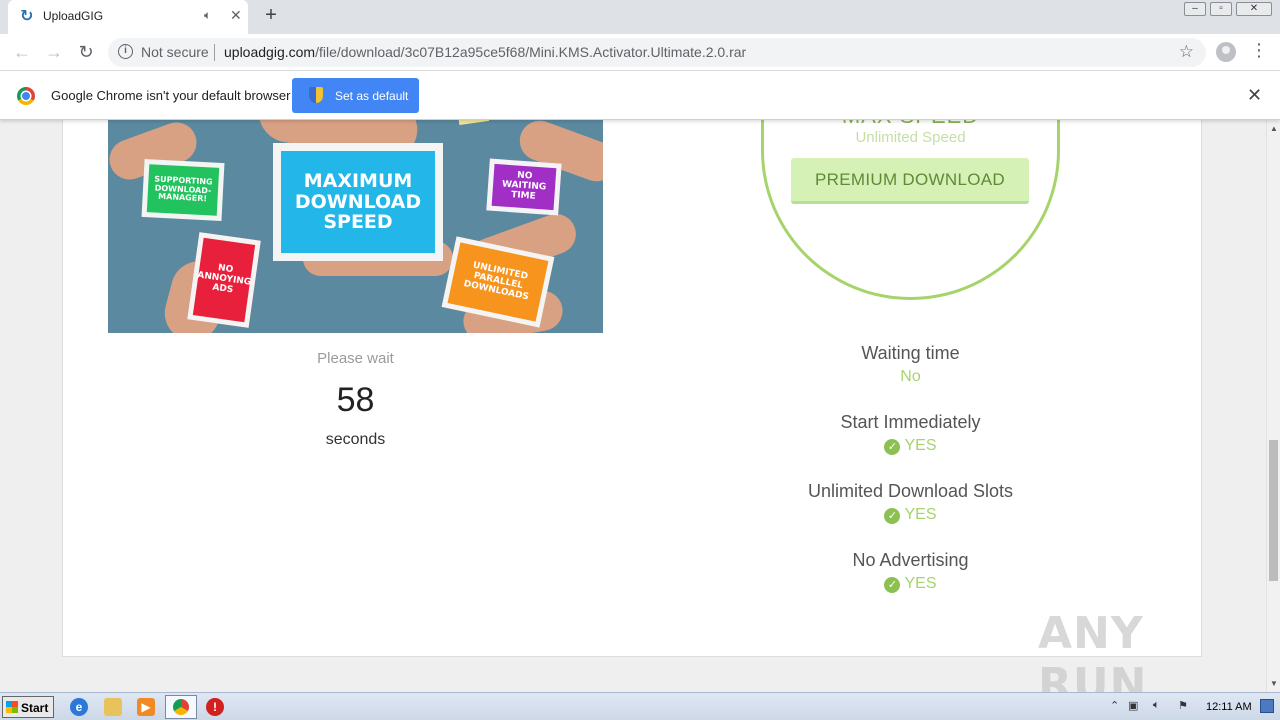  What do you see at coordinates (79, 707) in the screenshot?
I see `internet-explorer-icon: e` at bounding box center [79, 707].